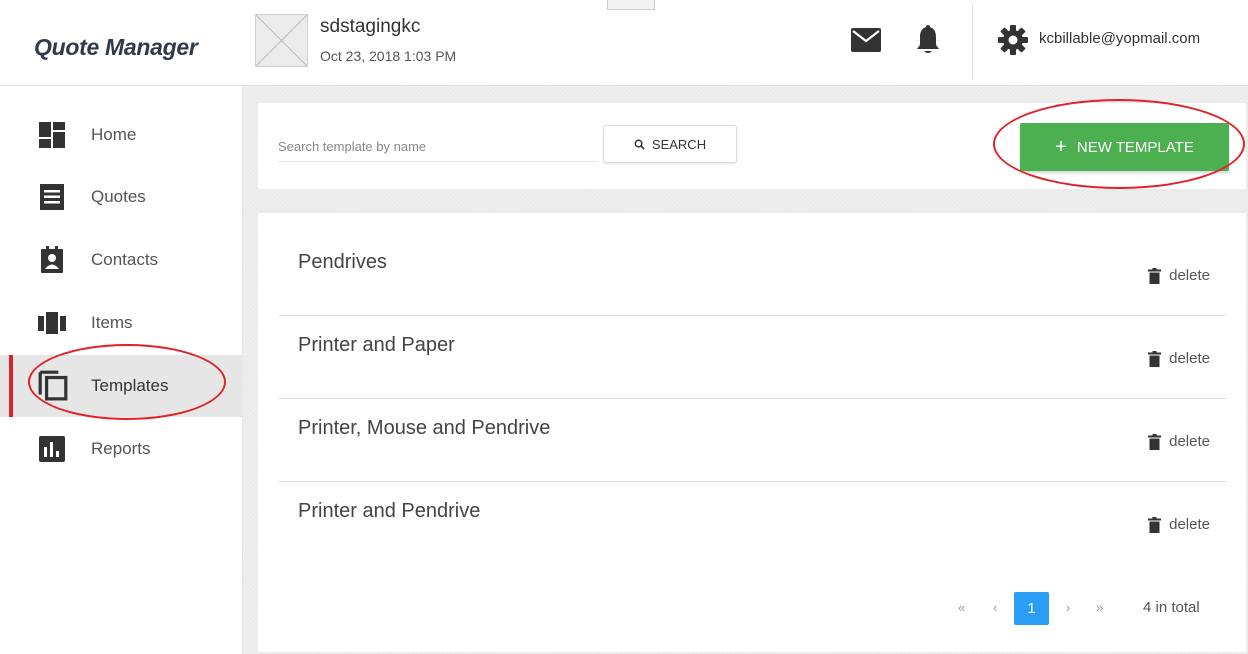 This screenshot has height=654, width=1248. I want to click on bar-chart-icon, so click(52, 449).